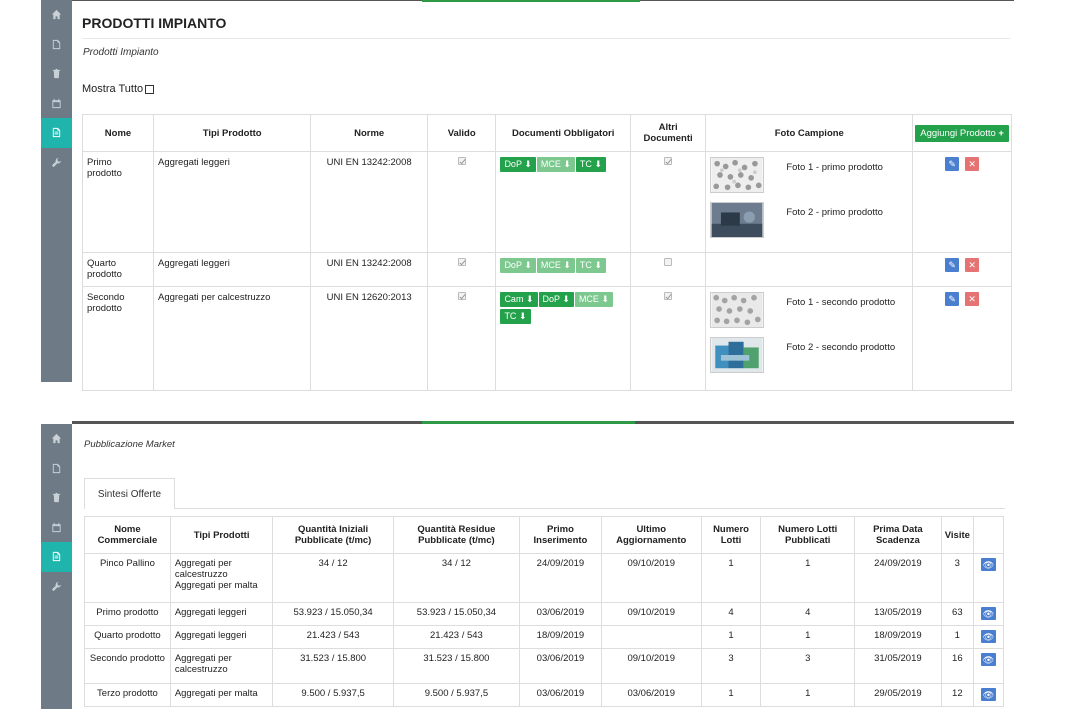  I want to click on pencil-icon: ✎, so click(952, 265).